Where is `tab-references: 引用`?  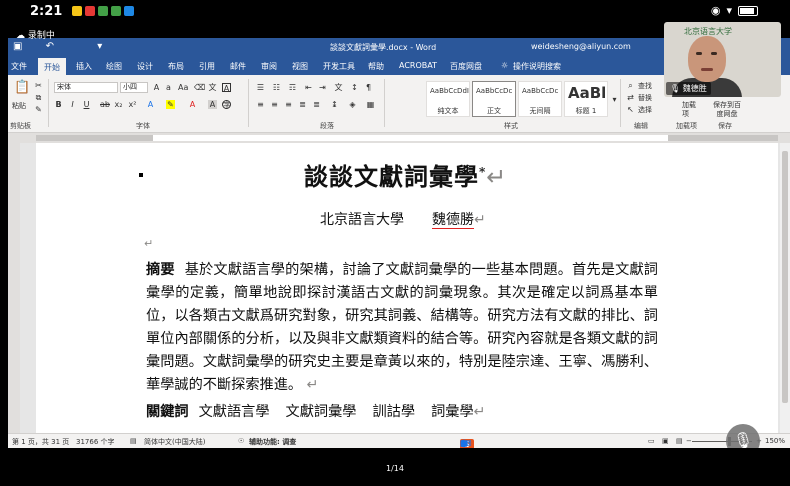
tab-references: 引用 is located at coordinates (207, 66).